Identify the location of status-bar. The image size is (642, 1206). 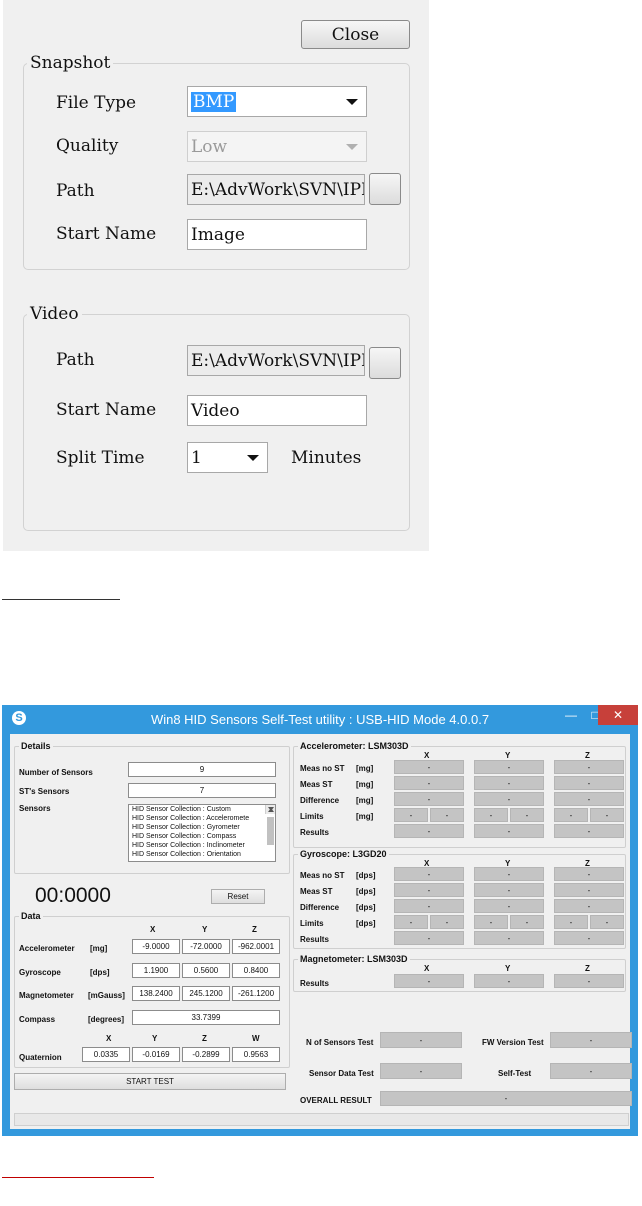
(321, 1119).